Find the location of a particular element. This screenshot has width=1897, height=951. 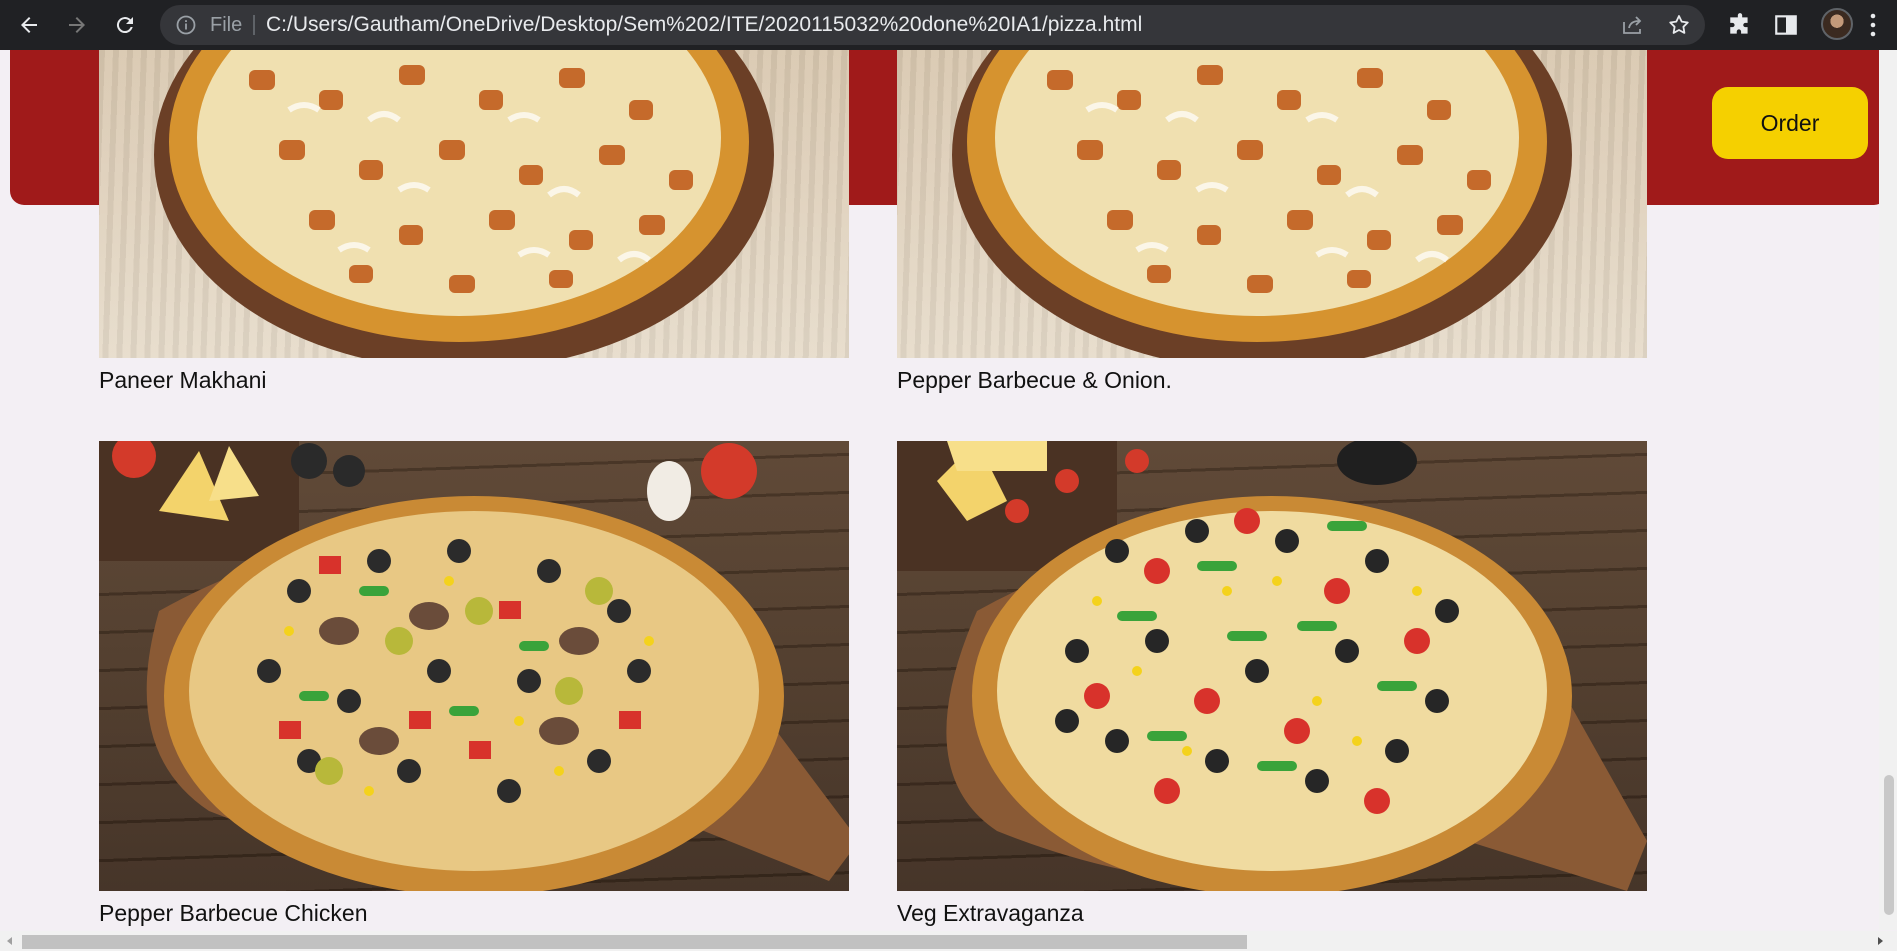

pizza-name: Veg Extravaganza is located at coordinates (990, 913).